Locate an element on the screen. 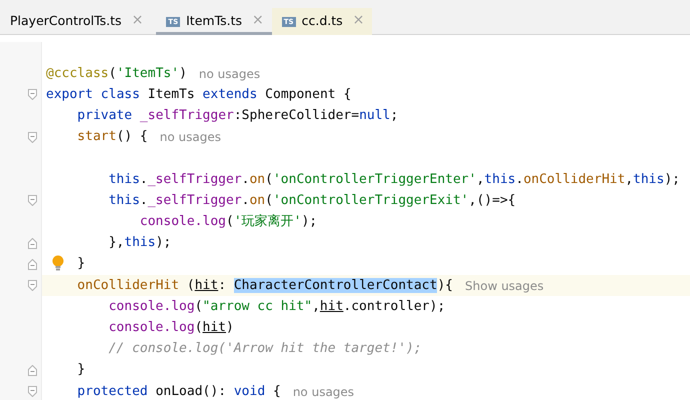 The width and height of the screenshot is (690, 400). code-line: console.log(hit) is located at coordinates (171, 328).